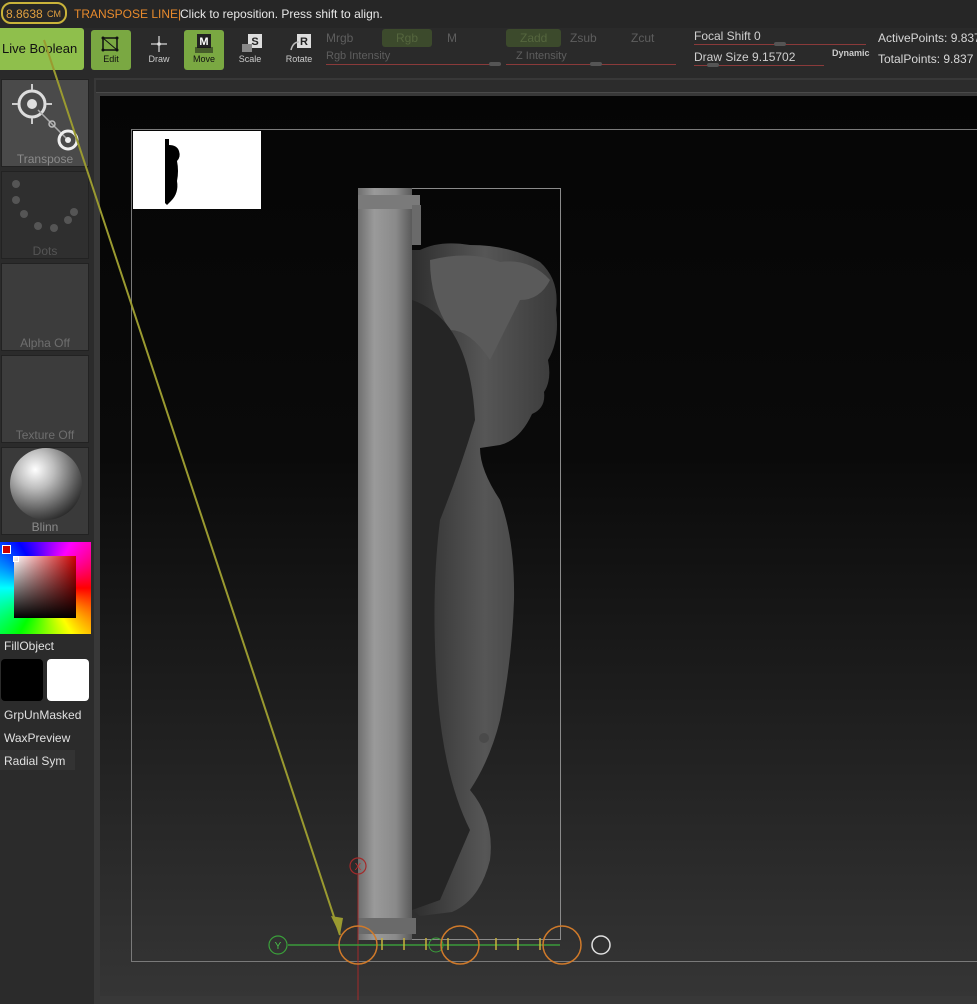 The height and width of the screenshot is (1004, 977). What do you see at coordinates (389, 202) in the screenshot?
I see `plaque-top-lip` at bounding box center [389, 202].